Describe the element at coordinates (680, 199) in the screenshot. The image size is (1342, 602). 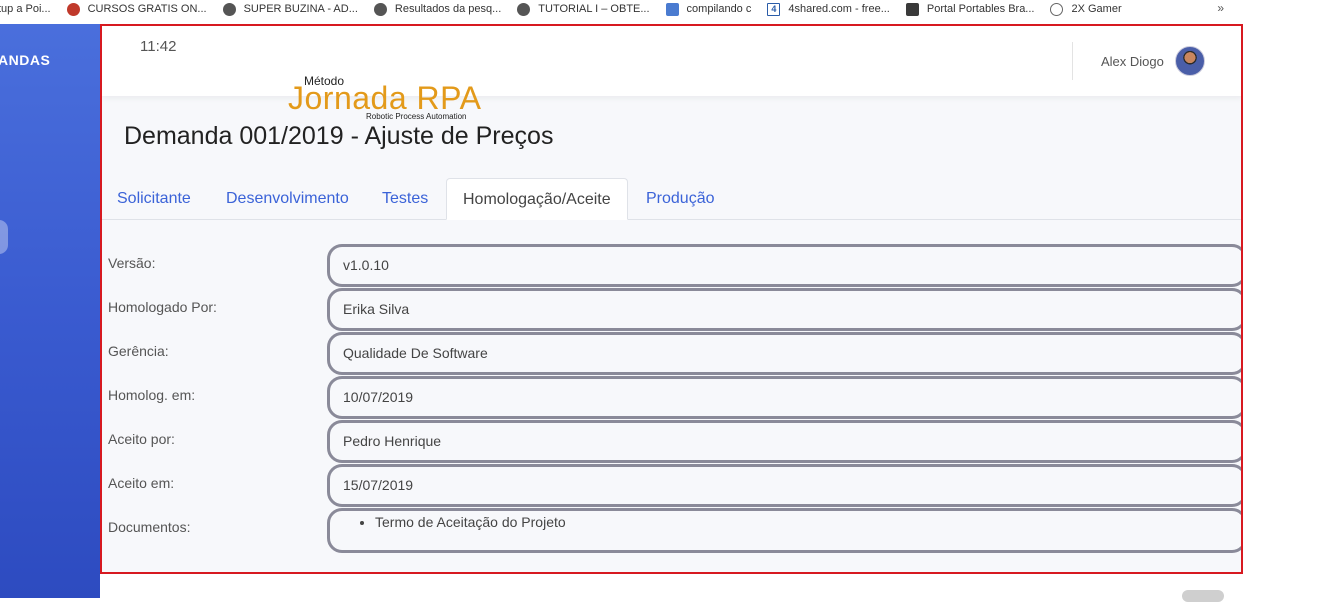
I see `tab-producao: Produção` at that location.